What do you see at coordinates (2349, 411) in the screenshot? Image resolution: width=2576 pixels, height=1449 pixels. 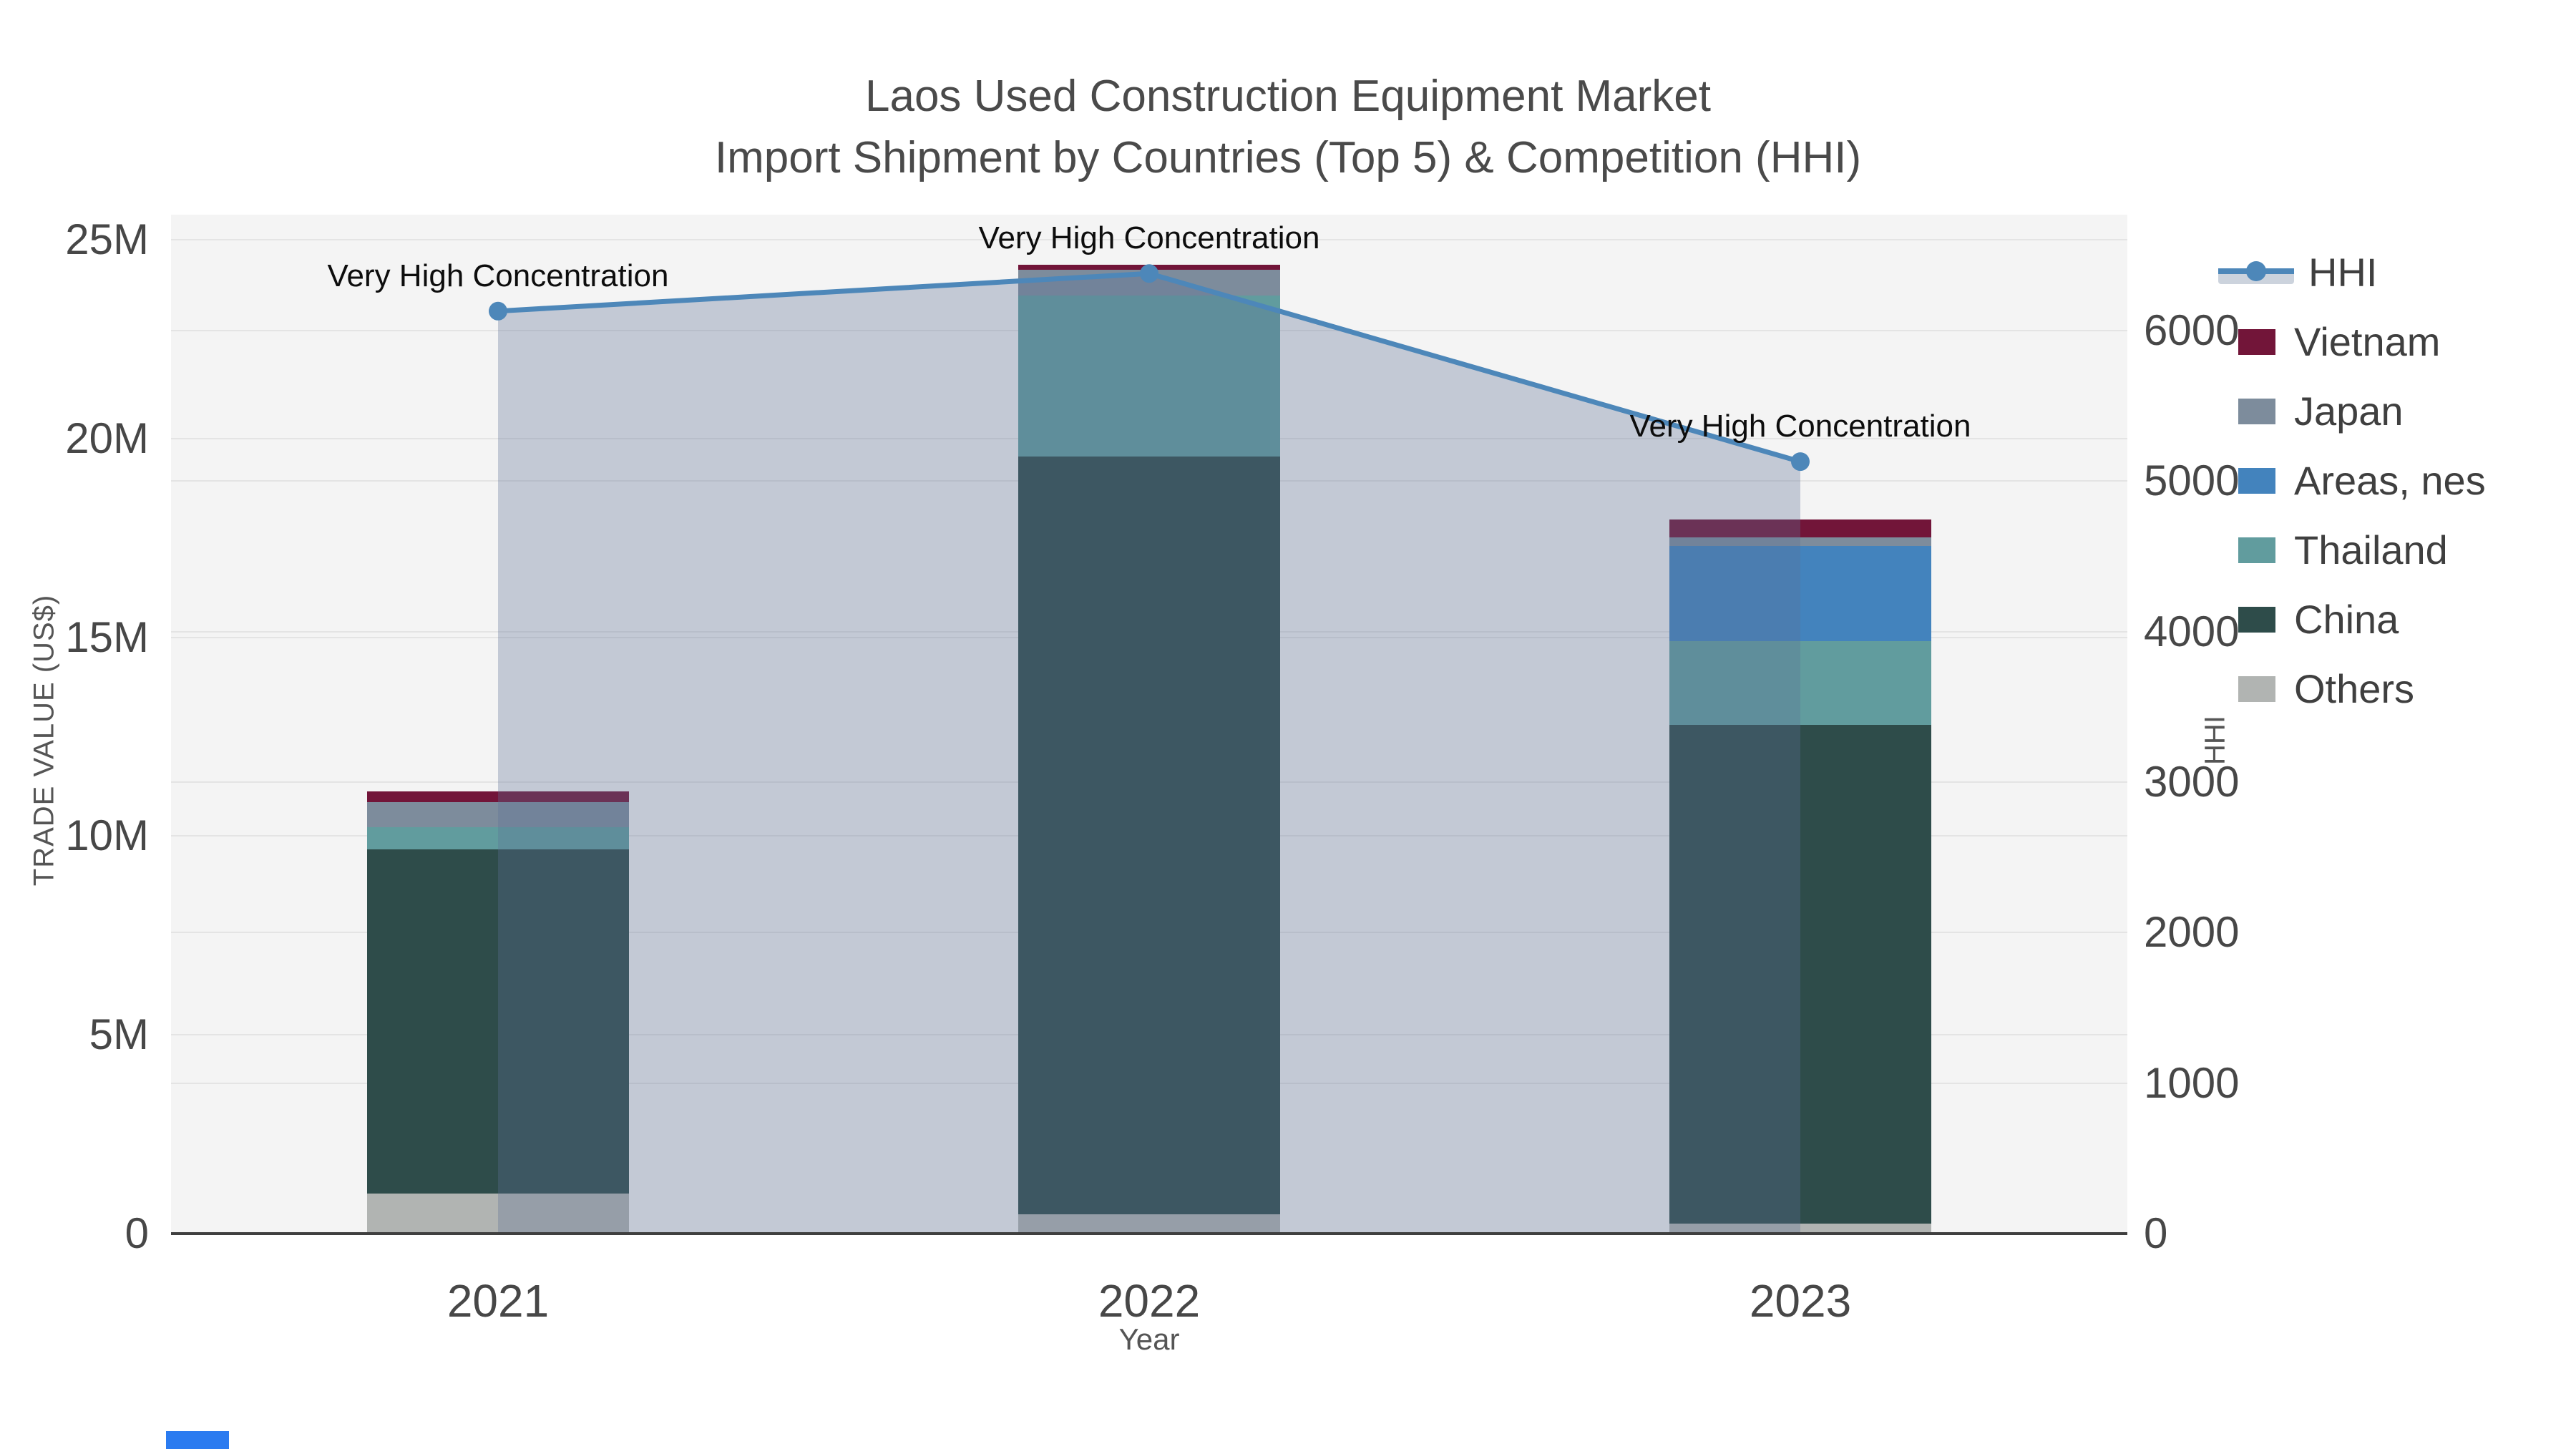 I see `legend-label-japan: Japan` at bounding box center [2349, 411].